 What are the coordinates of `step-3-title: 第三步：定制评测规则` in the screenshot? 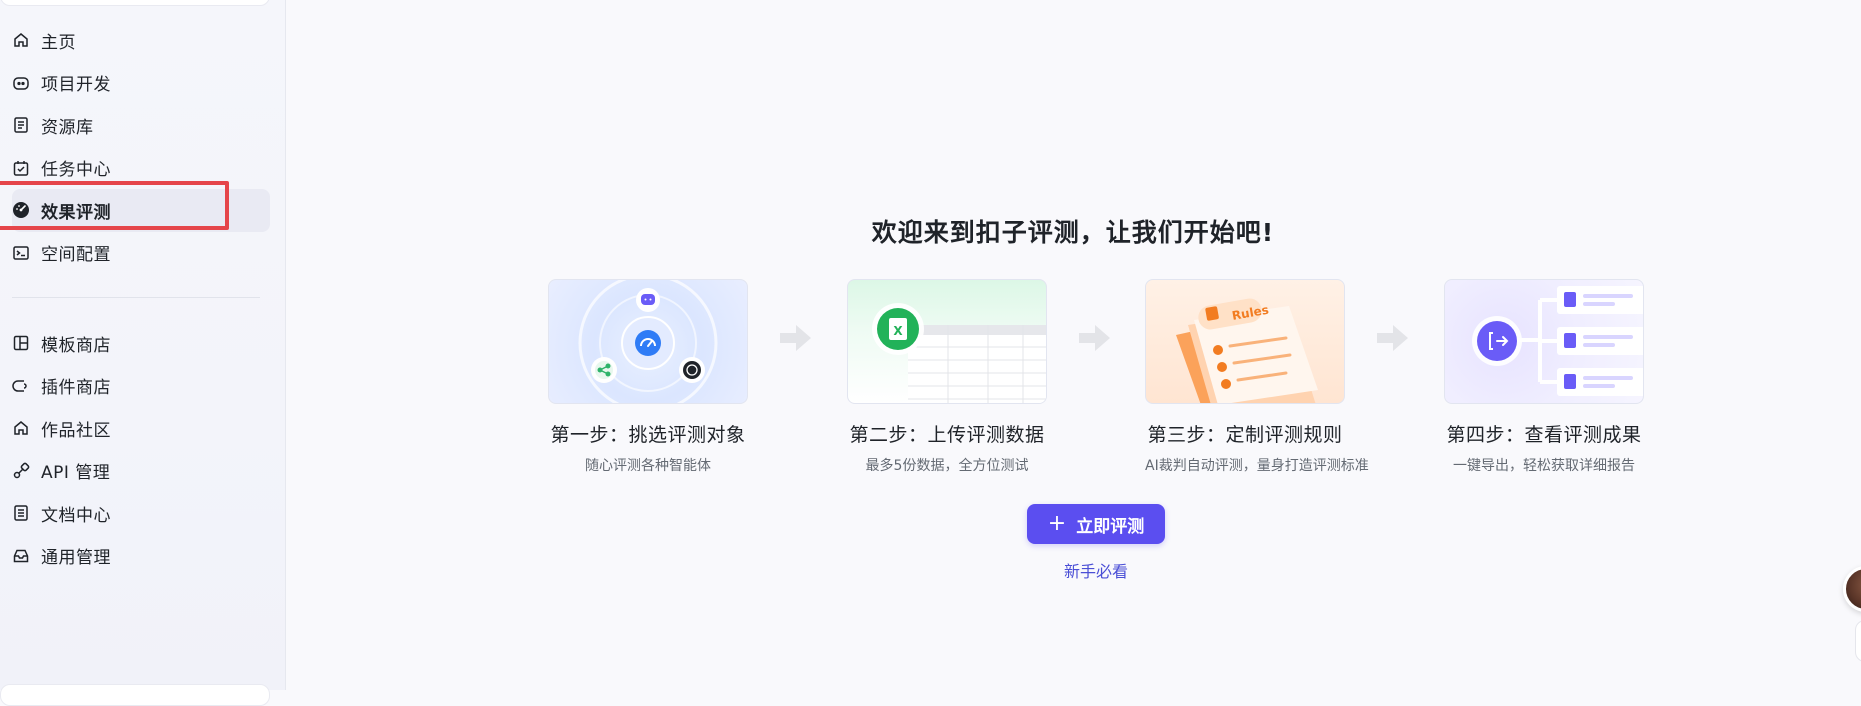 It's located at (1245, 435).